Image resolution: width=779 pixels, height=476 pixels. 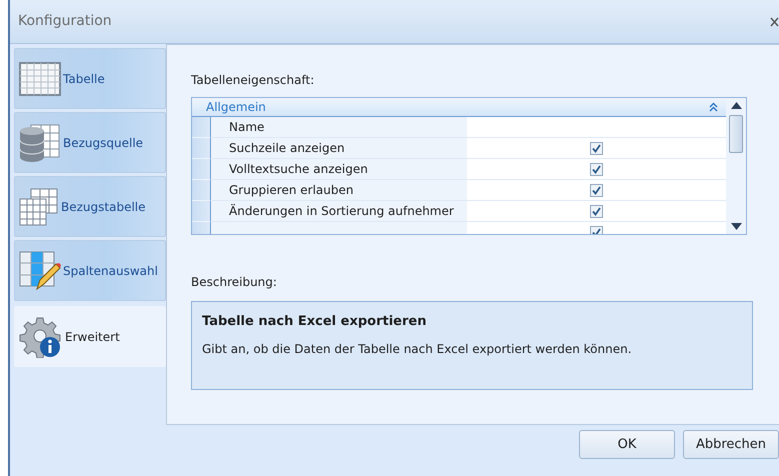 I want to click on tables-icon, so click(x=39, y=207).